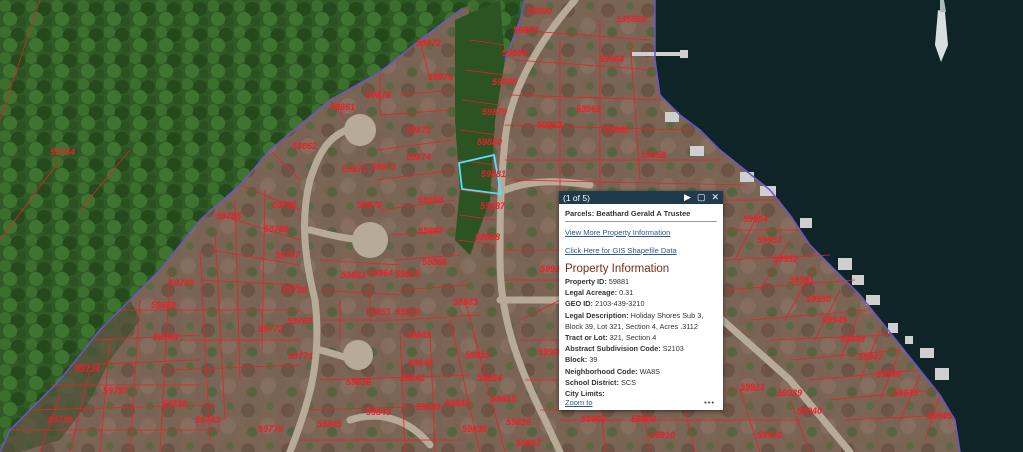 This screenshot has height=452, width=1023. What do you see at coordinates (418, 335) in the screenshot?
I see `parcel-label: 59849` at bounding box center [418, 335].